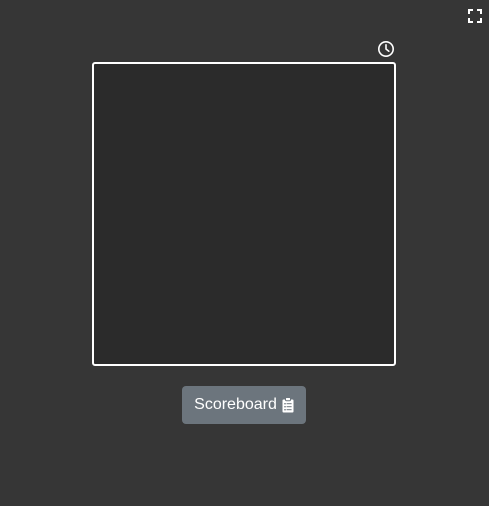 The image size is (489, 506). I want to click on fullscreen-icon, so click(475, 16).